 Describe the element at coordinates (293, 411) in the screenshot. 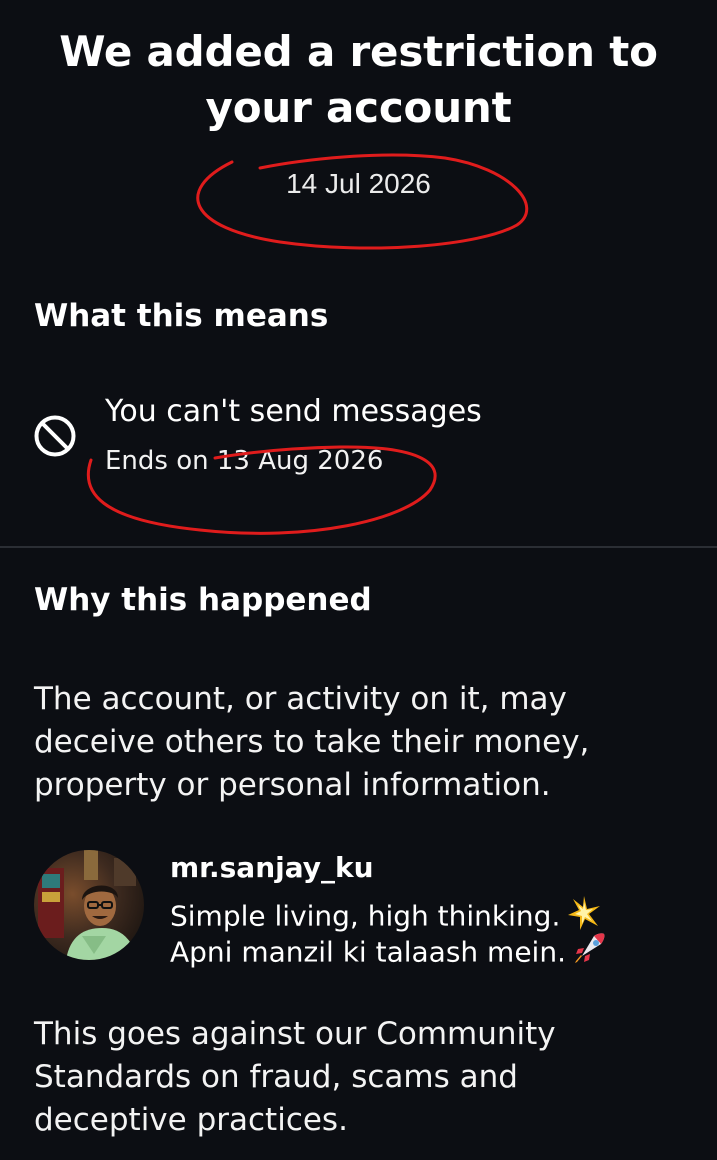

I see `restriction-text: You can't send messages` at that location.